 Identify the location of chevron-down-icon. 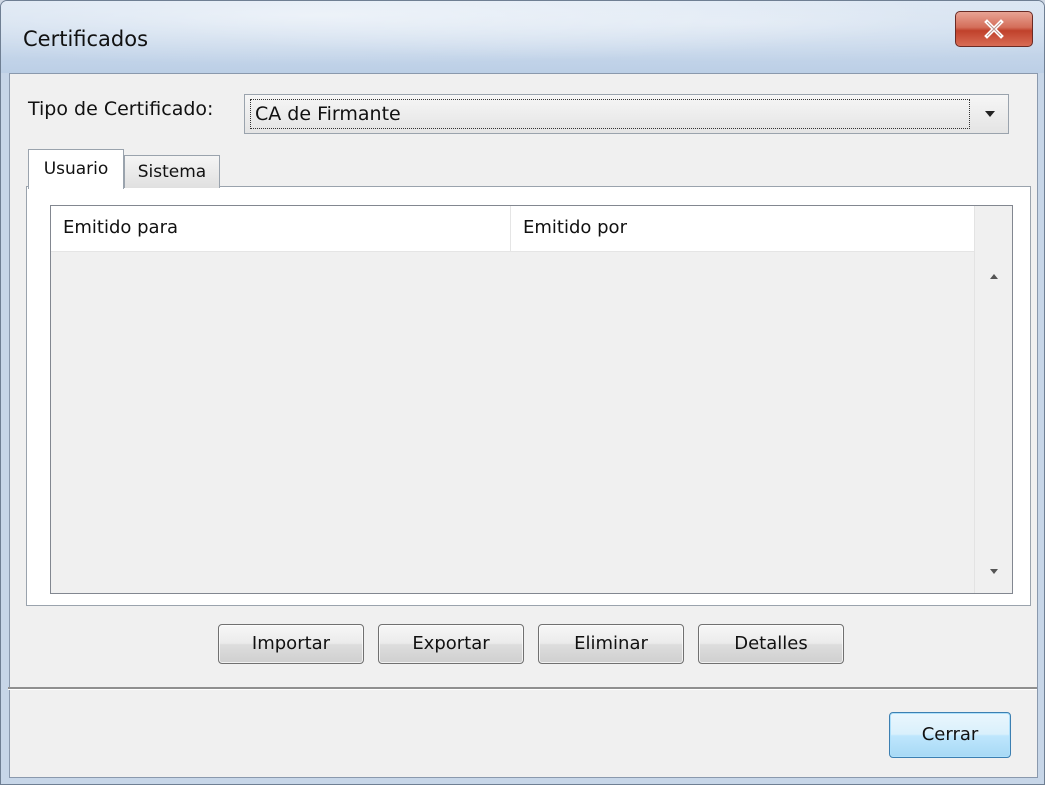
(990, 114).